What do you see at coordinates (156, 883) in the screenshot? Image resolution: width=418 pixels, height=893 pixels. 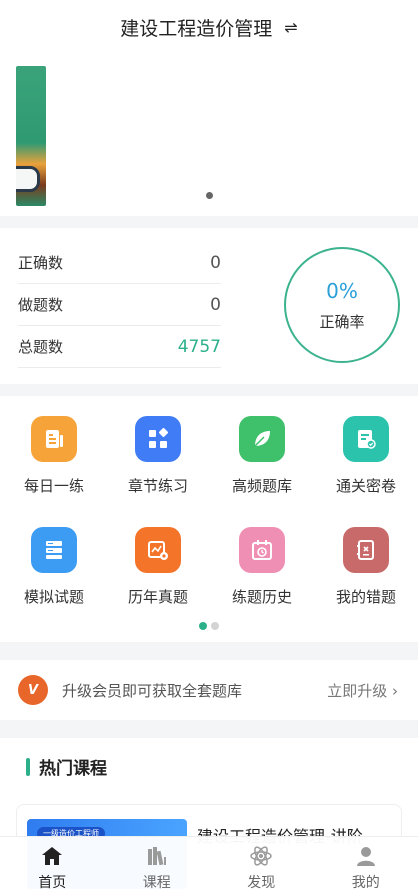 I see `tab-label: 课程` at bounding box center [156, 883].